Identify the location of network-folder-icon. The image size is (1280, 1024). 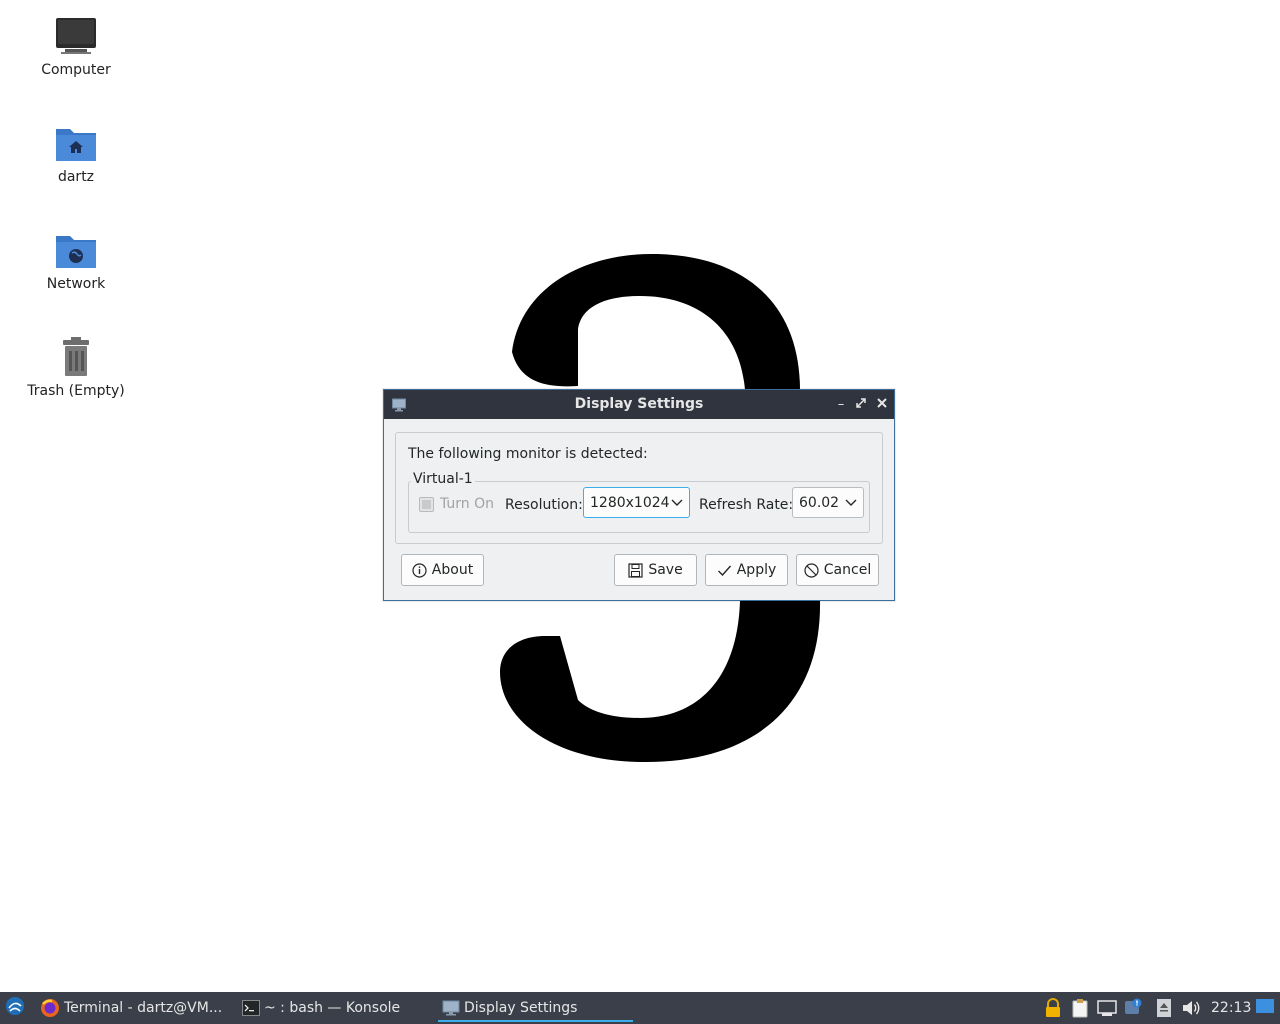
(76, 250).